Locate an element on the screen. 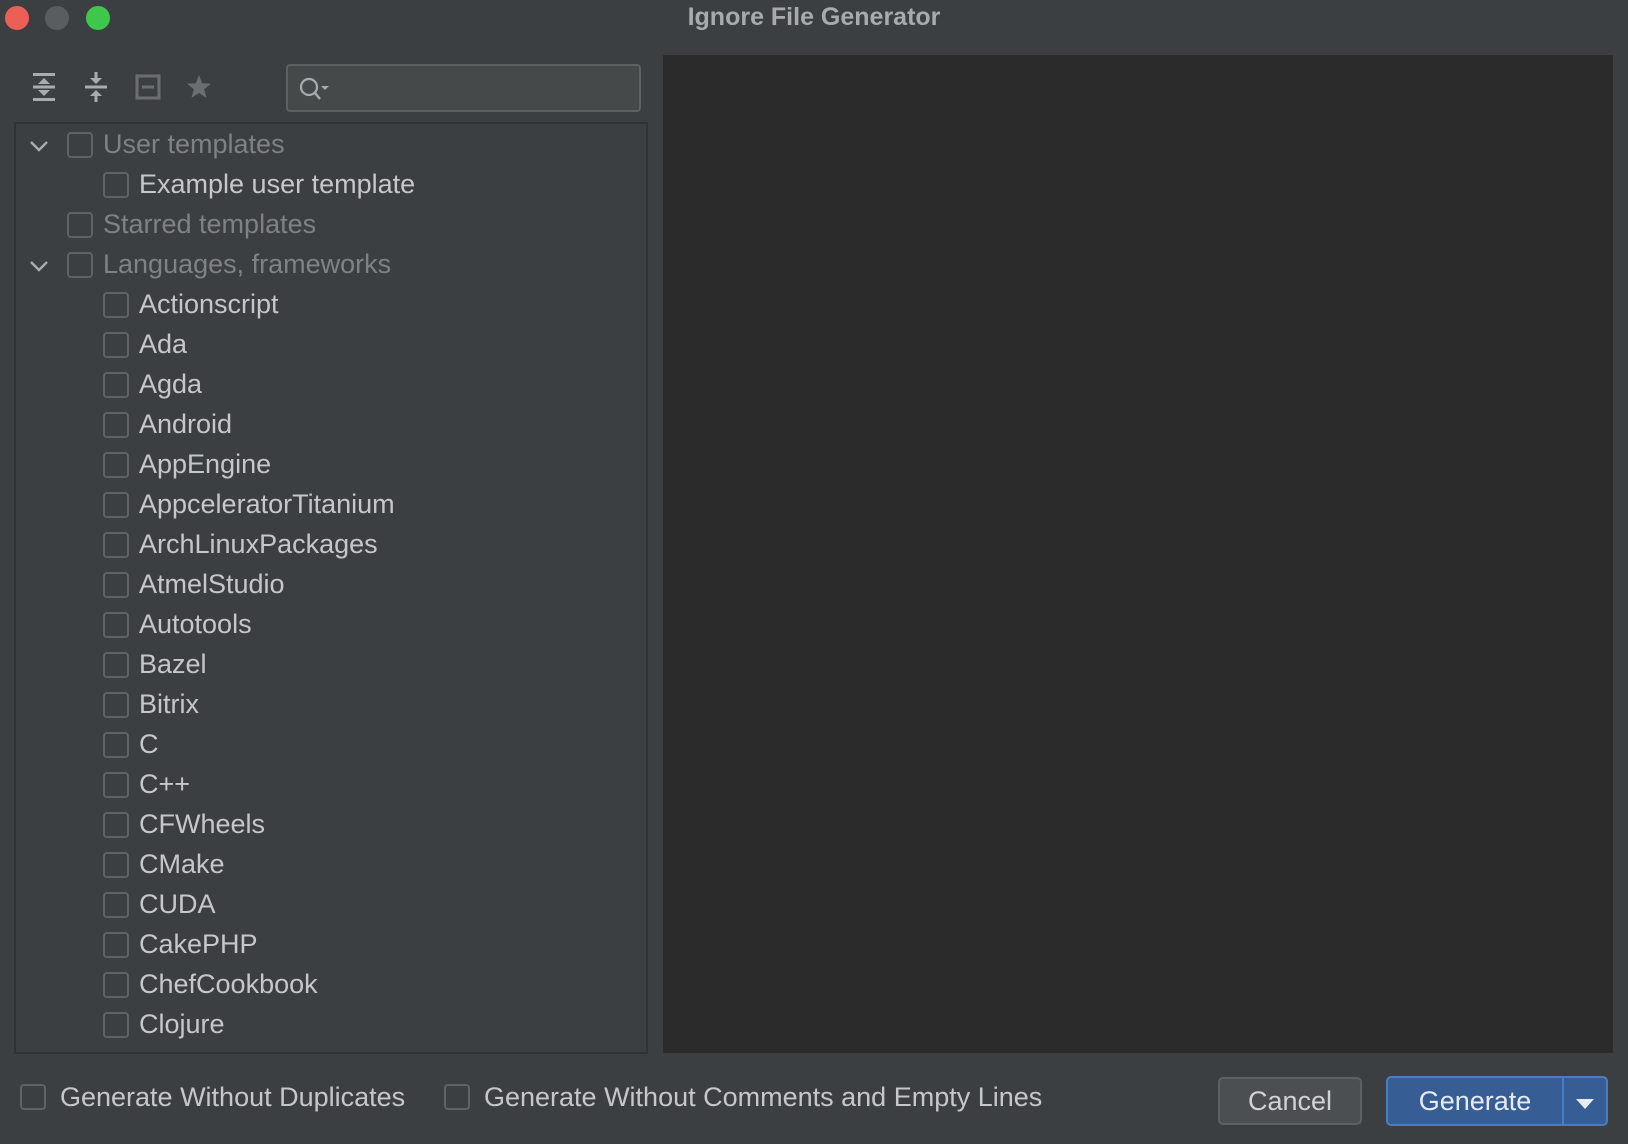  tree-group-starred-templates: Starred templates is located at coordinates (331, 226).